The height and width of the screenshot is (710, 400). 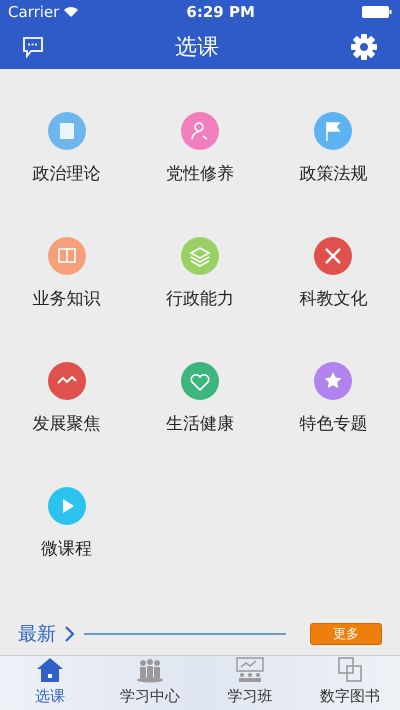 I want to click on home-icon, so click(x=50, y=670).